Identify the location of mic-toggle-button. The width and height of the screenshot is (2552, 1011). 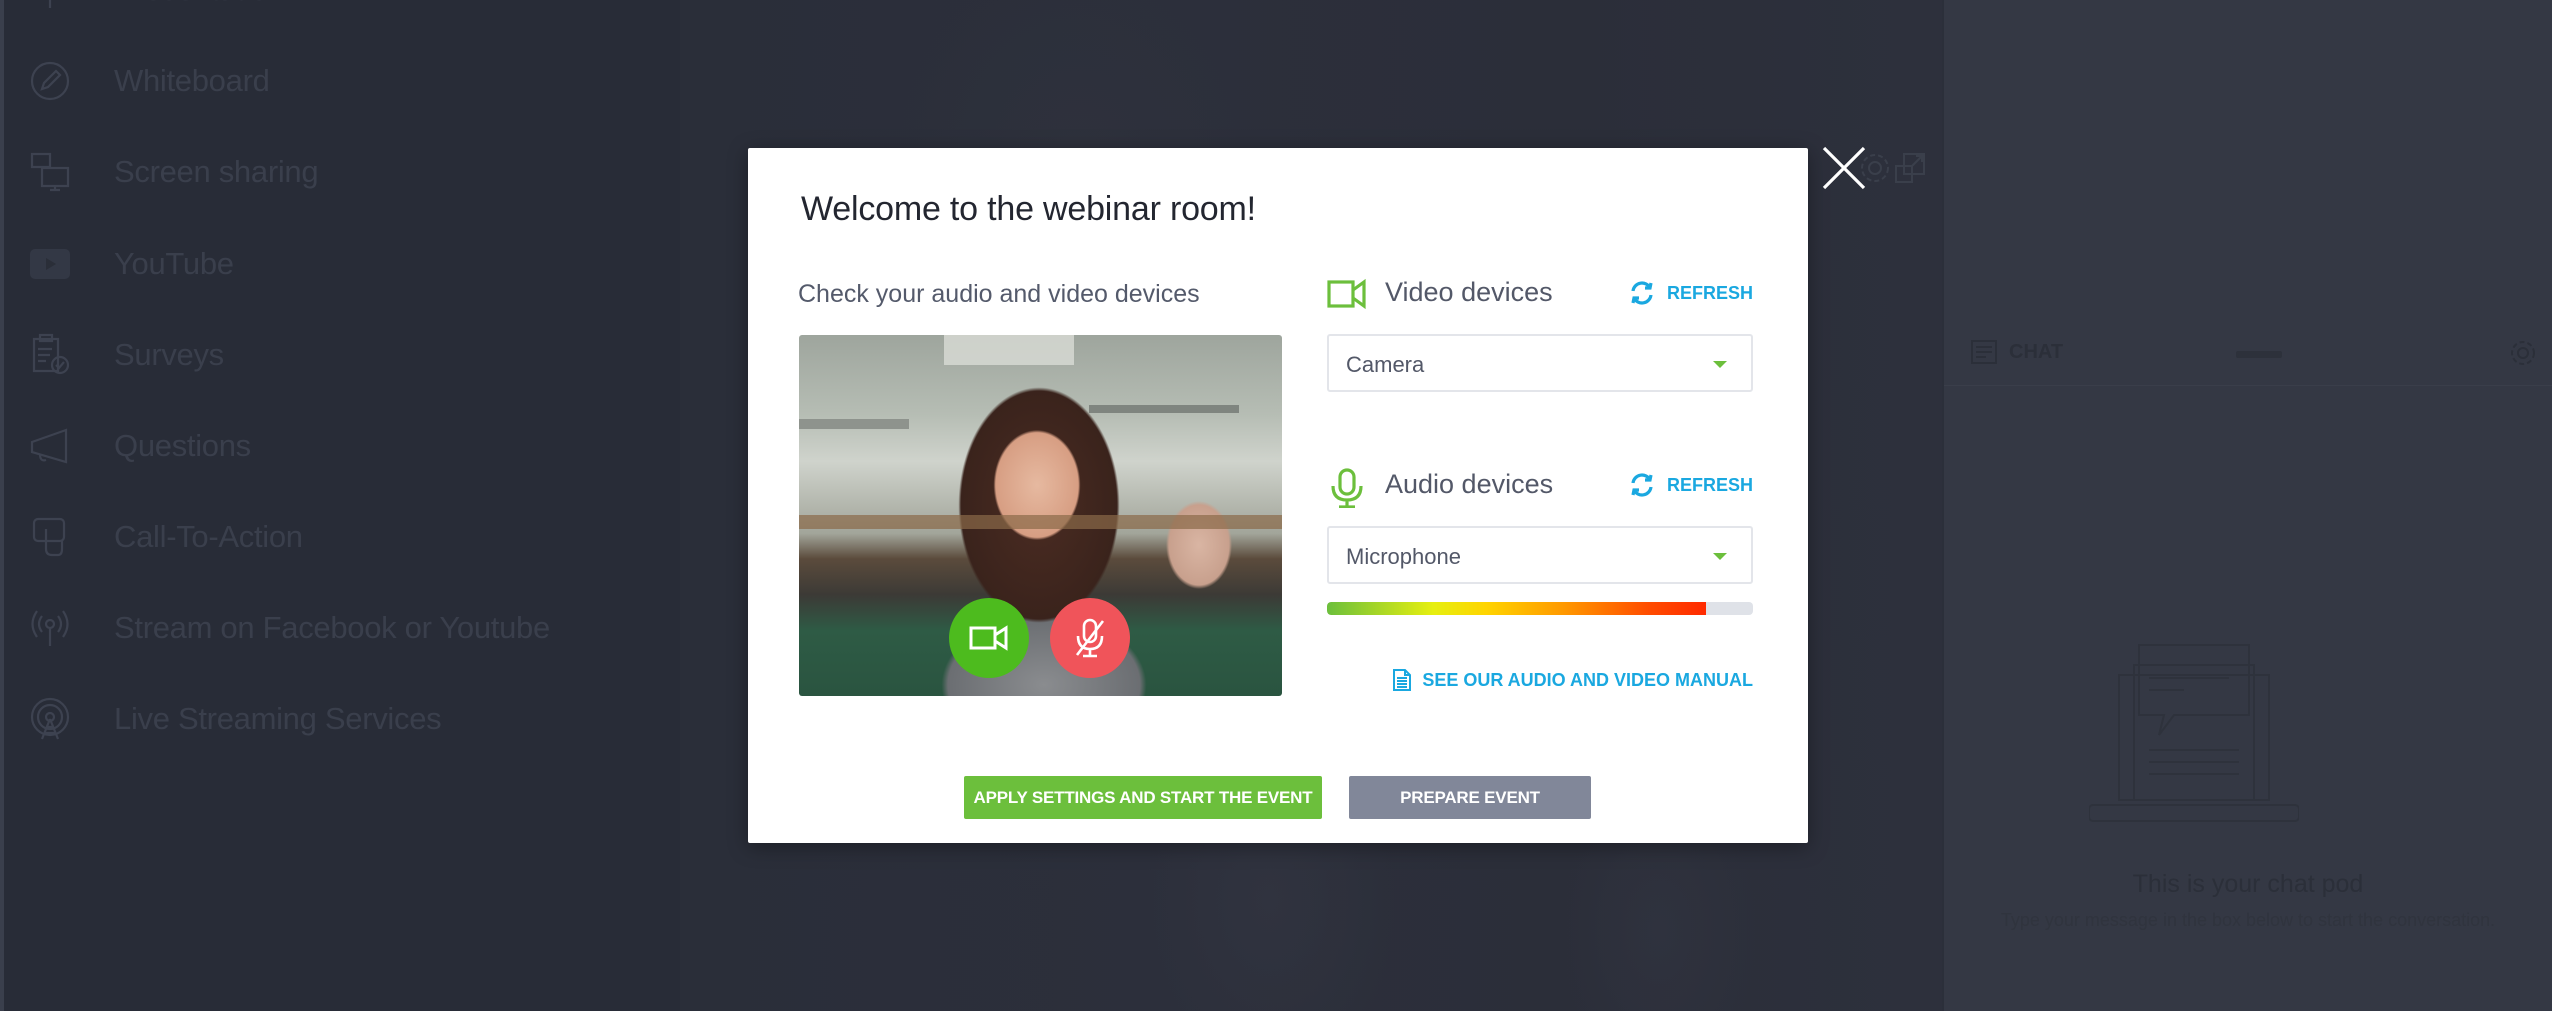
(1090, 638).